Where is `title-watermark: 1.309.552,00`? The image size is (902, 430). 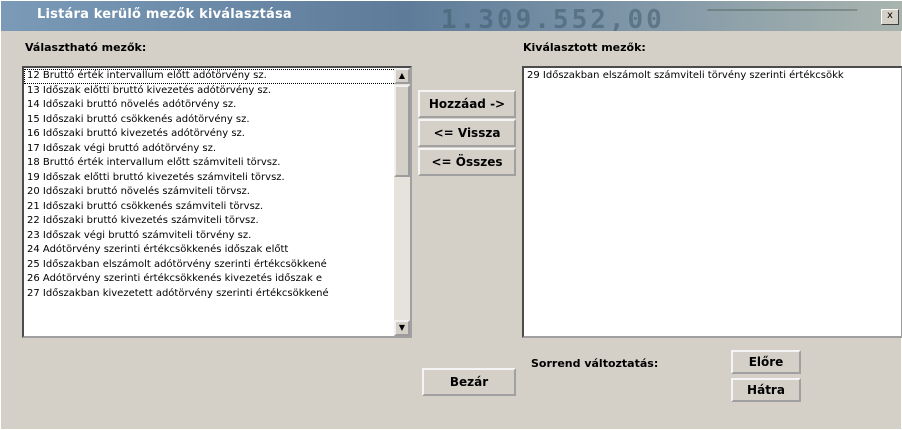
title-watermark: 1.309.552,00 is located at coordinates (553, 18).